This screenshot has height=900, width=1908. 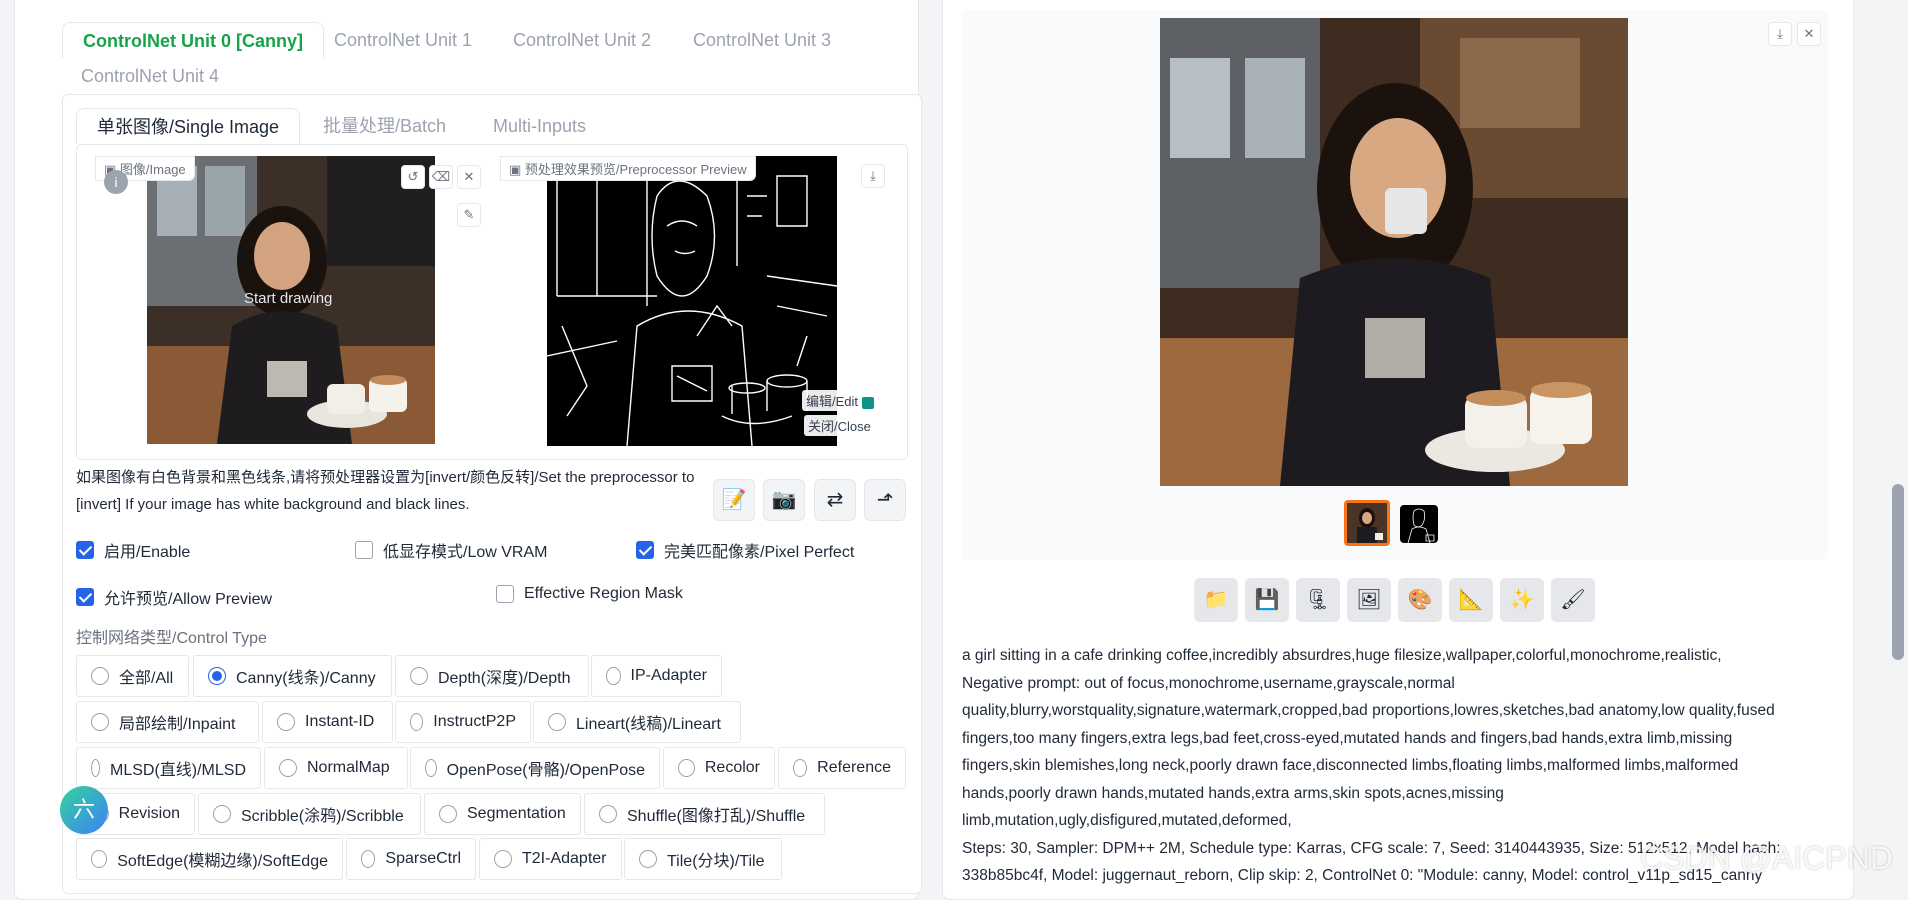 I want to click on swap-button: ⇄, so click(x=835, y=500).